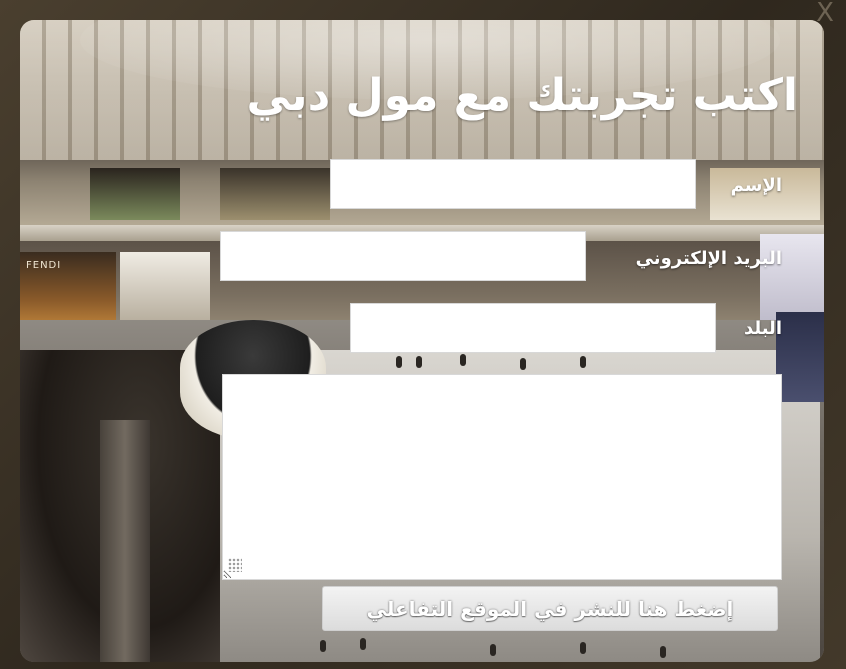  Describe the element at coordinates (235, 565) in the screenshot. I see `resize-grip-icon` at that location.